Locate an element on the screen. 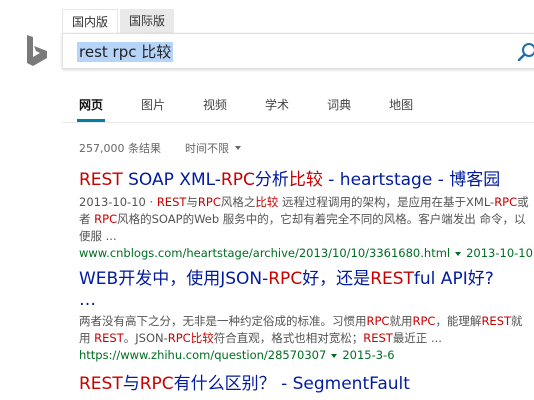  result-count: 257,000 条结果 is located at coordinates (120, 148).